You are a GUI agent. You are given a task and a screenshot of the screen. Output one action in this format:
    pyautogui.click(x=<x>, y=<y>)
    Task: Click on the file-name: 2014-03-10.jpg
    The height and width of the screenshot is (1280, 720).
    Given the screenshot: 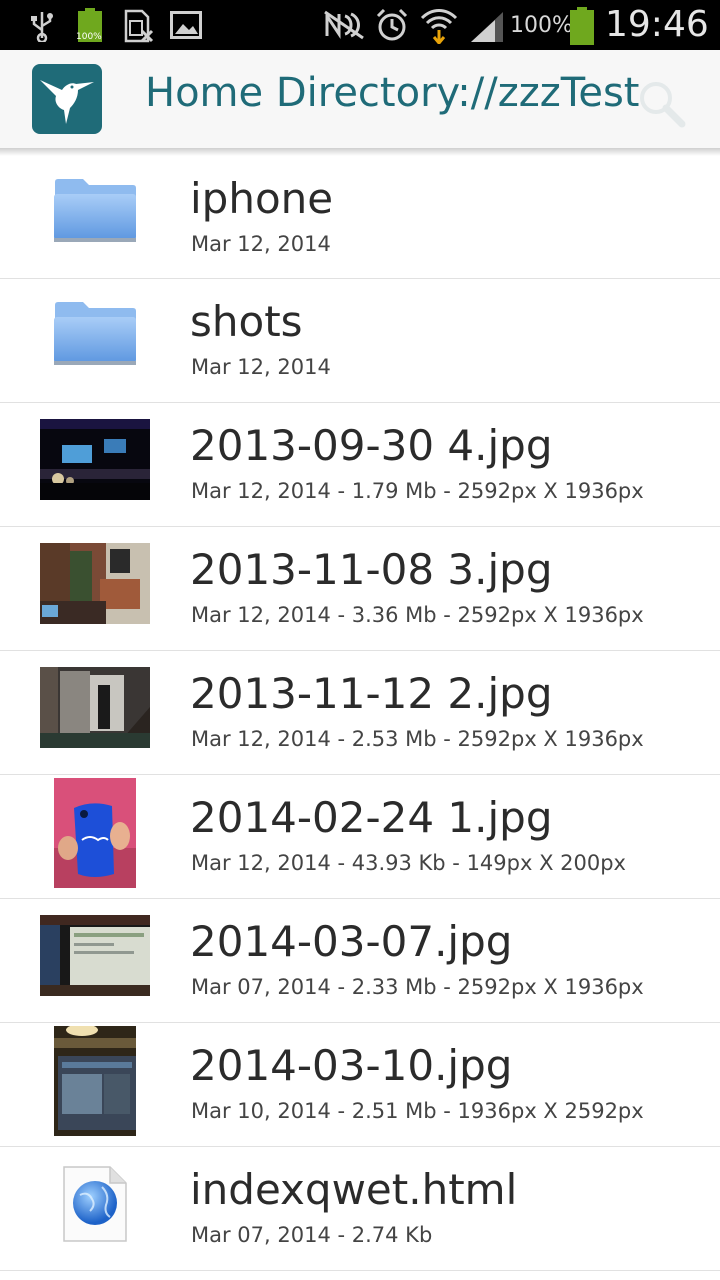 What is the action you would take?
    pyautogui.click(x=351, y=1065)
    